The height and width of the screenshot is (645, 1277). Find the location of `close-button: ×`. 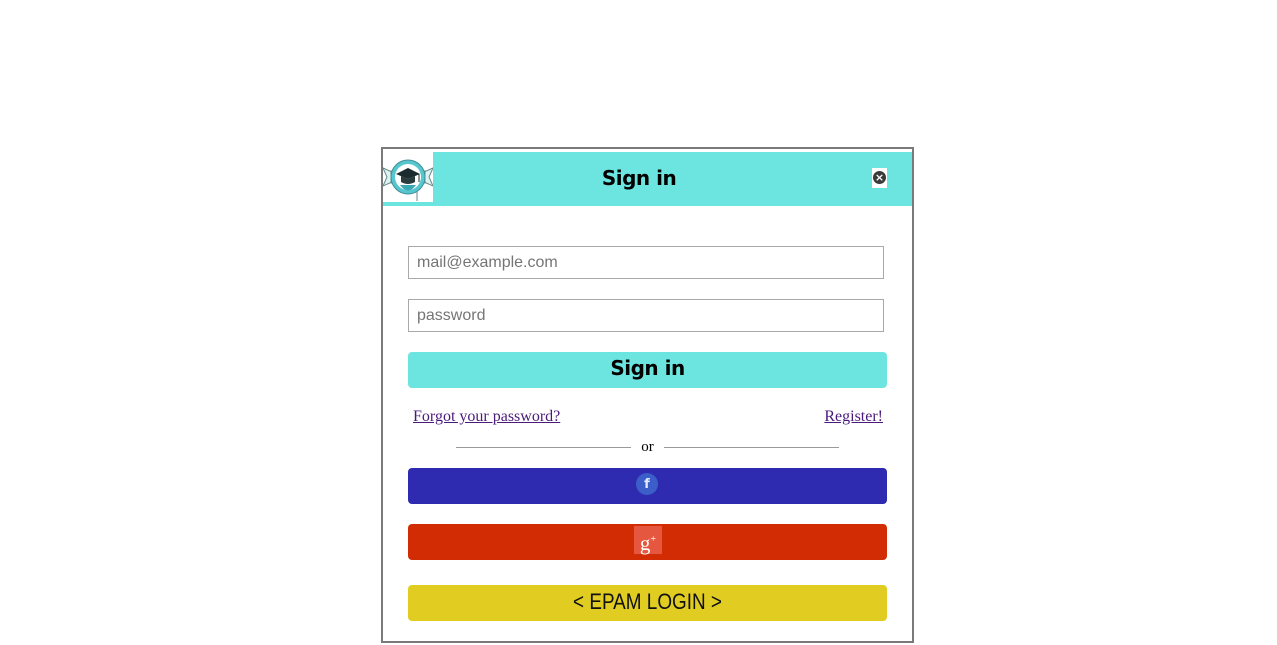

close-button: × is located at coordinates (879, 178).